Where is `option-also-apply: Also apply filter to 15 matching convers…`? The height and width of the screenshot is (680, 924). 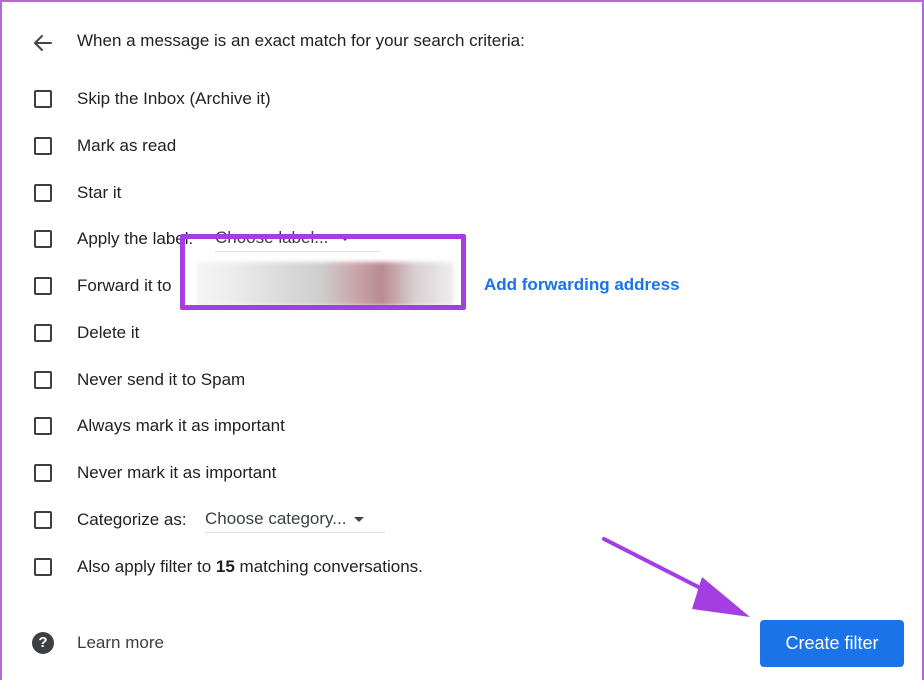
option-also-apply: Also apply filter to 15 matching convers… is located at coordinates (462, 567).